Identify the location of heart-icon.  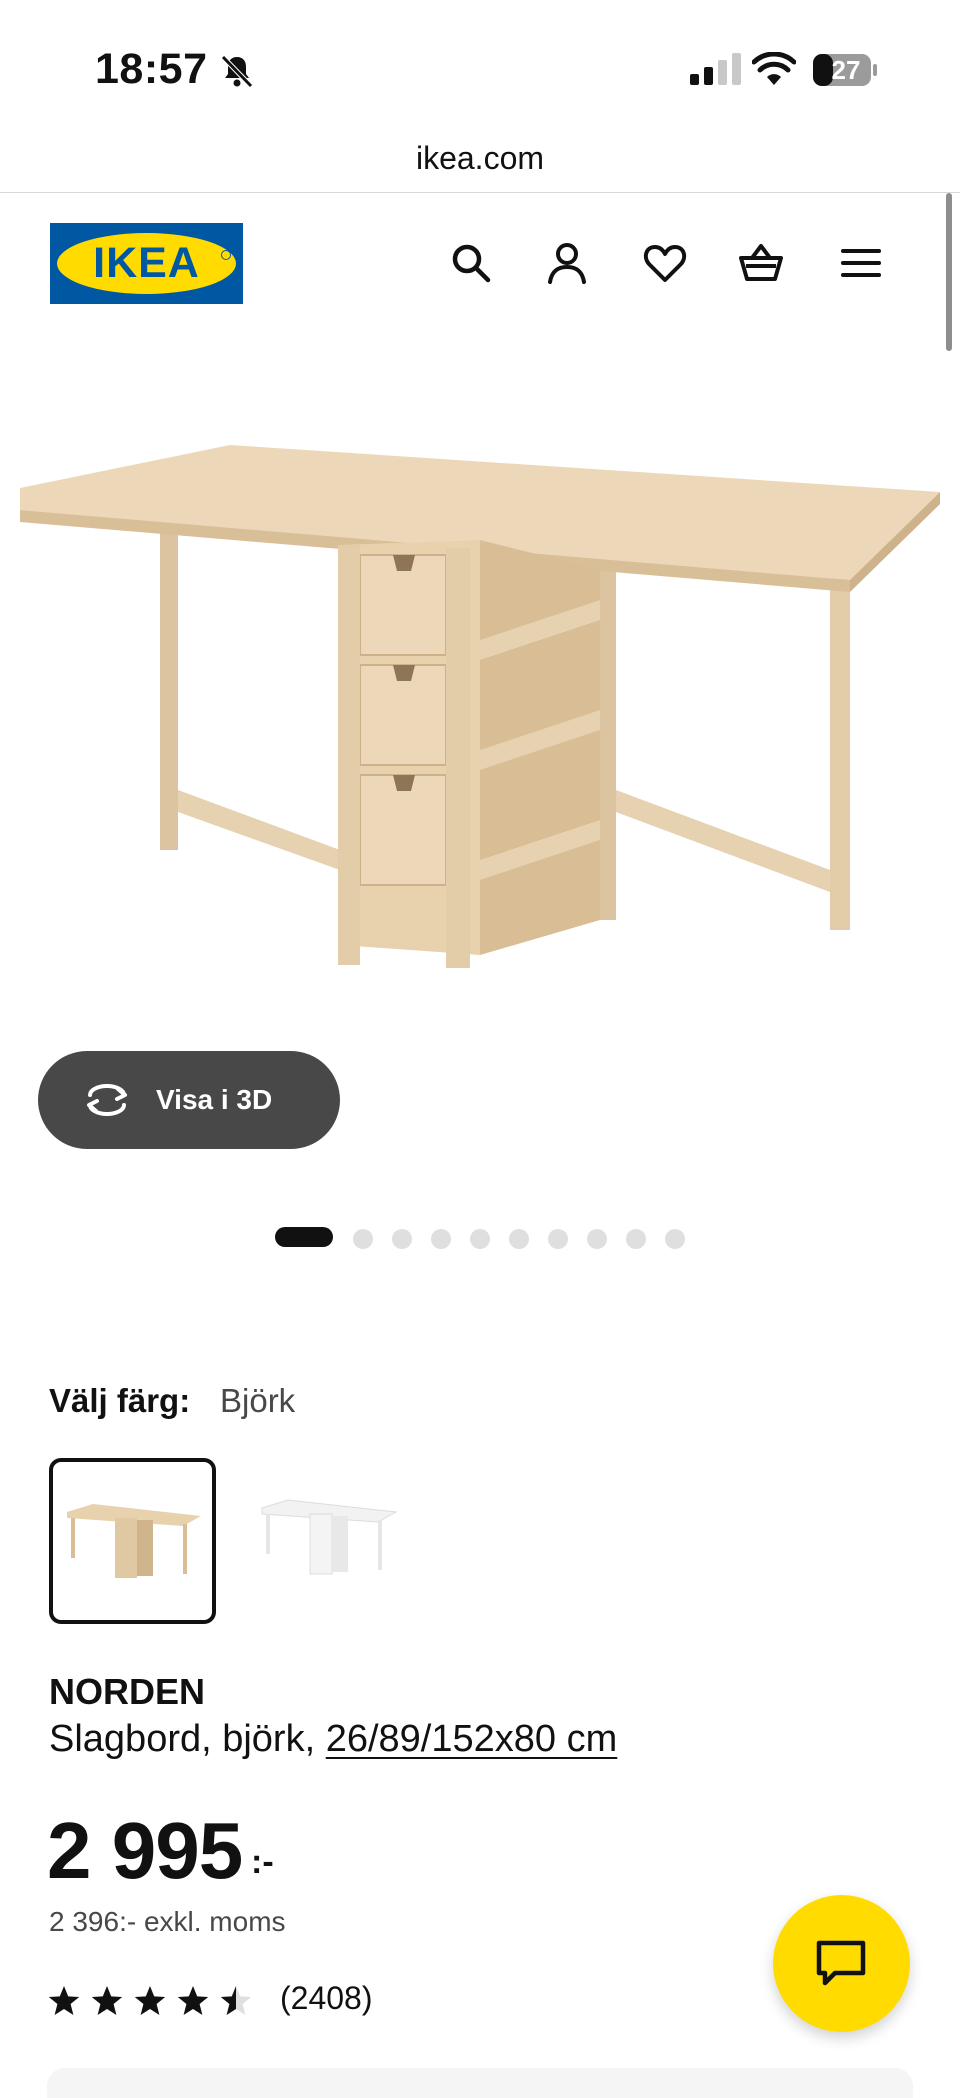
(665, 263).